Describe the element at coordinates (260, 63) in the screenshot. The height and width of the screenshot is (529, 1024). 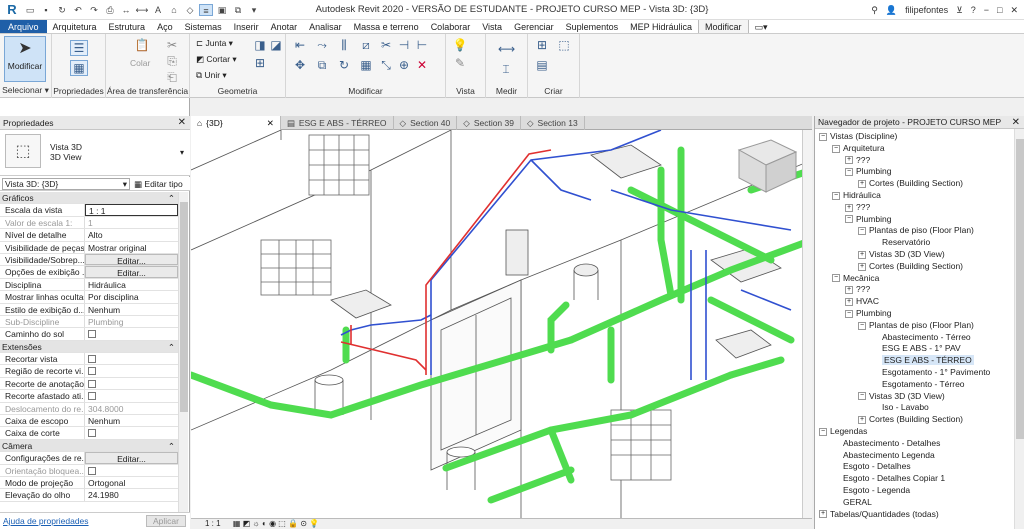
I see `wall-join-icon: ⊞` at that location.